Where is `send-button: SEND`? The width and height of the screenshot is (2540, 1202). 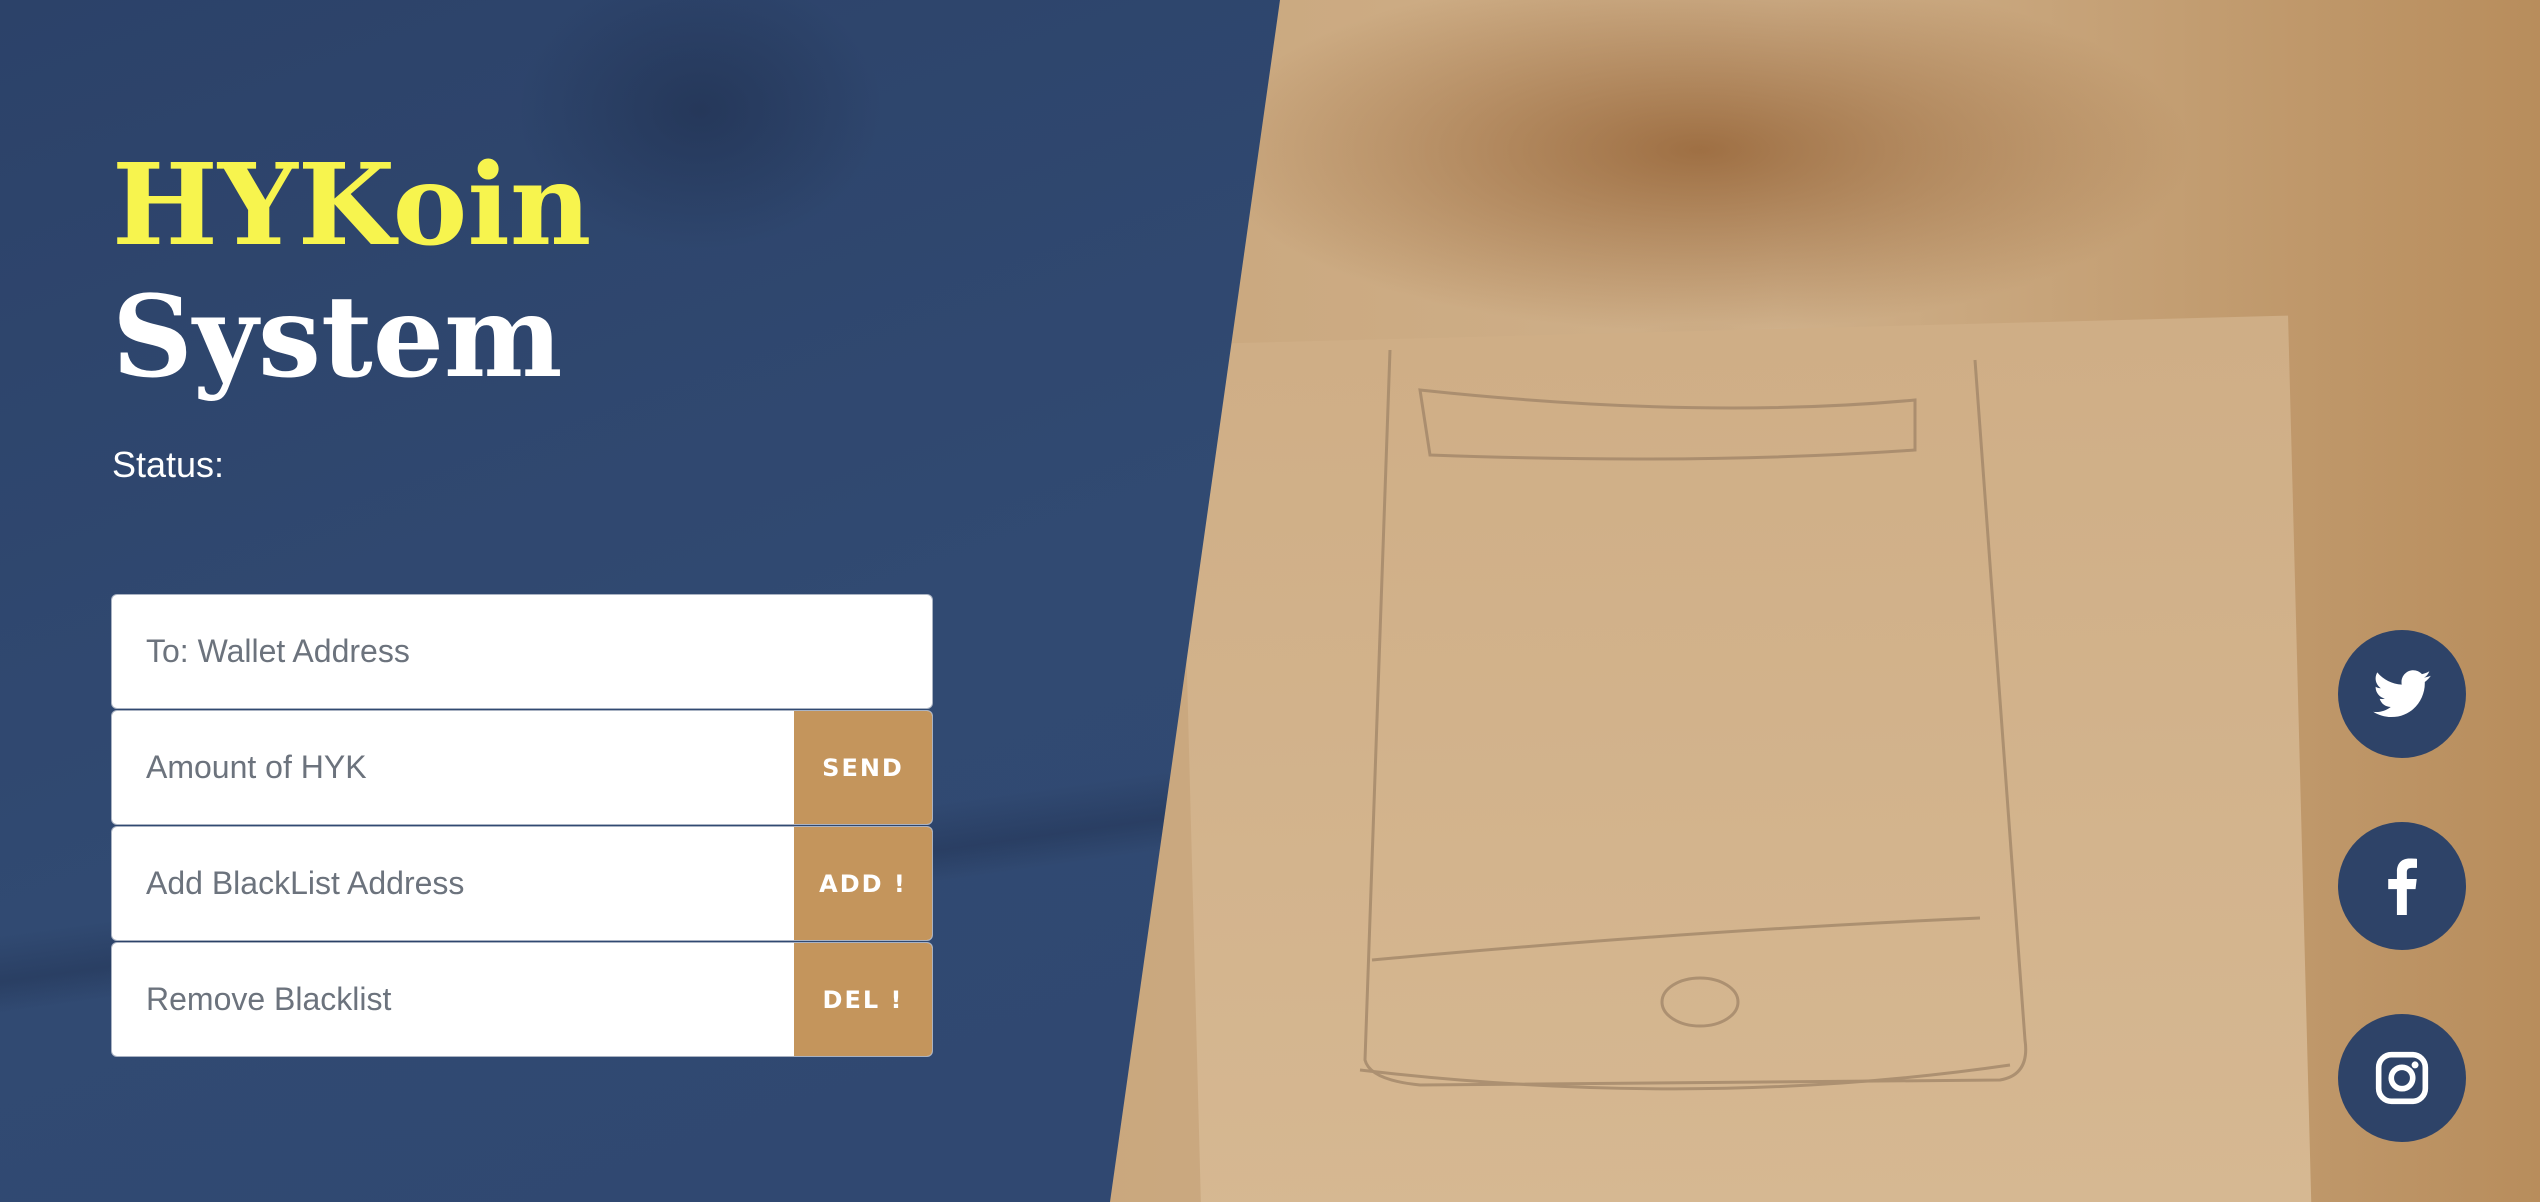
send-button: SEND is located at coordinates (863, 767).